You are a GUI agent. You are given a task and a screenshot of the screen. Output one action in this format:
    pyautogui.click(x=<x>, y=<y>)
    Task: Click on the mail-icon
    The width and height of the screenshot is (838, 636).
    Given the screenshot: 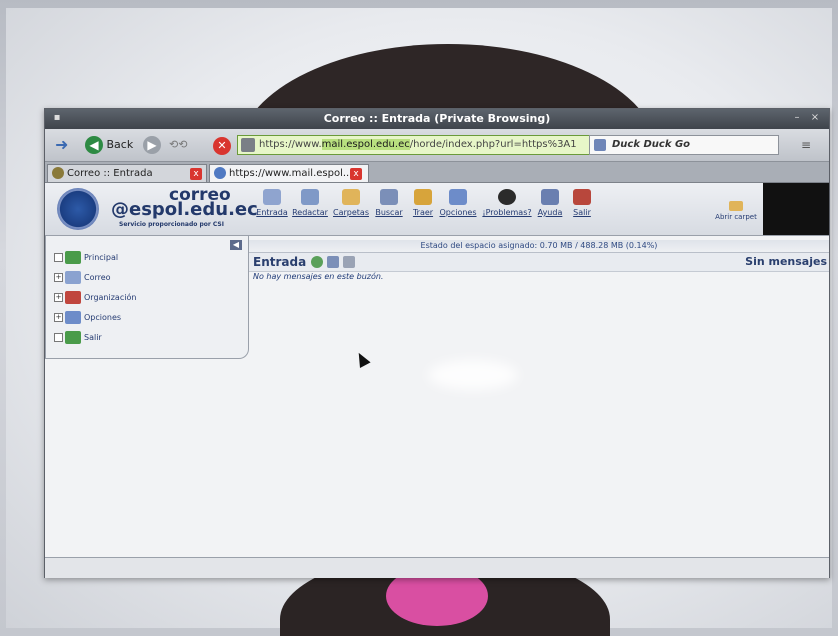 What is the action you would take?
    pyautogui.click(x=73, y=277)
    